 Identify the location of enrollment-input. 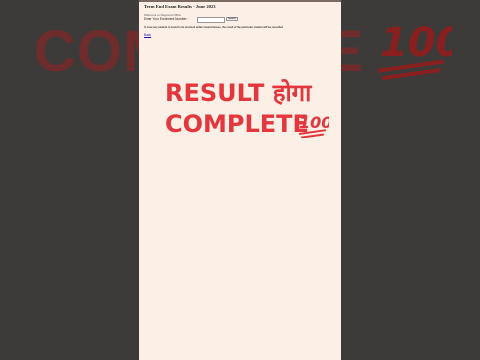
(211, 19).